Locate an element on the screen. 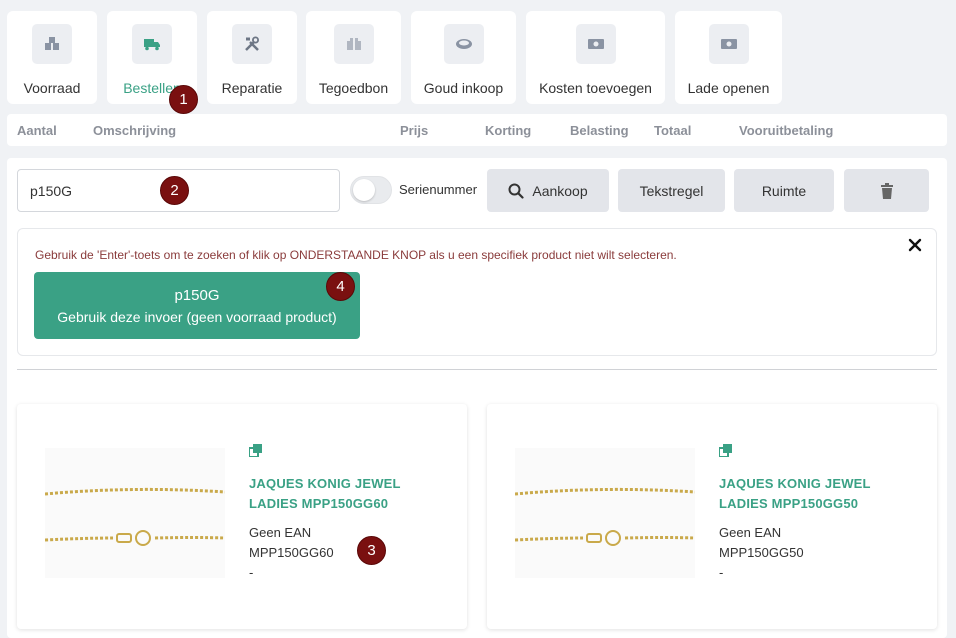 This screenshot has height=638, width=956. annotation-badge: 3 is located at coordinates (371, 550).